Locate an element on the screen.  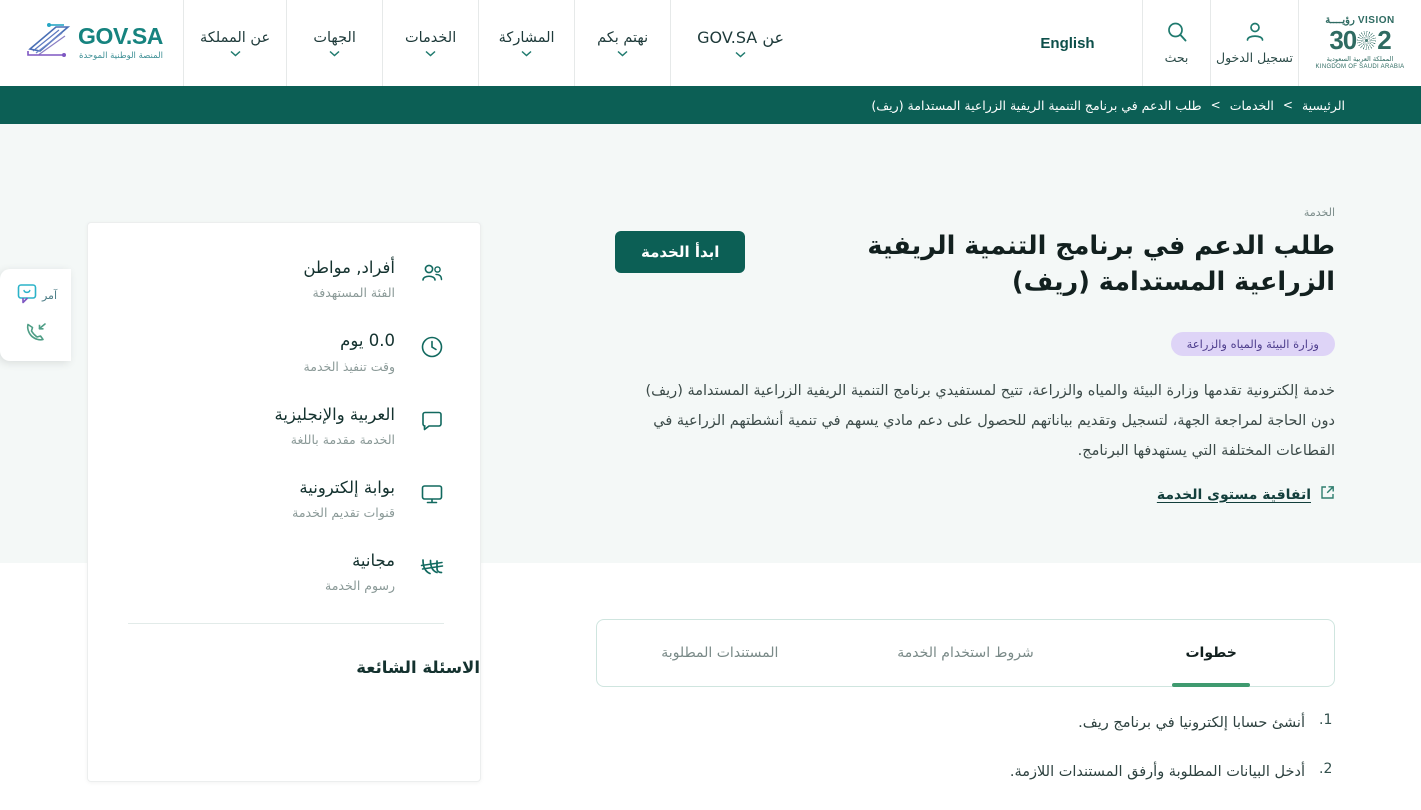
tab-label: خطوات is located at coordinates (1211, 653).